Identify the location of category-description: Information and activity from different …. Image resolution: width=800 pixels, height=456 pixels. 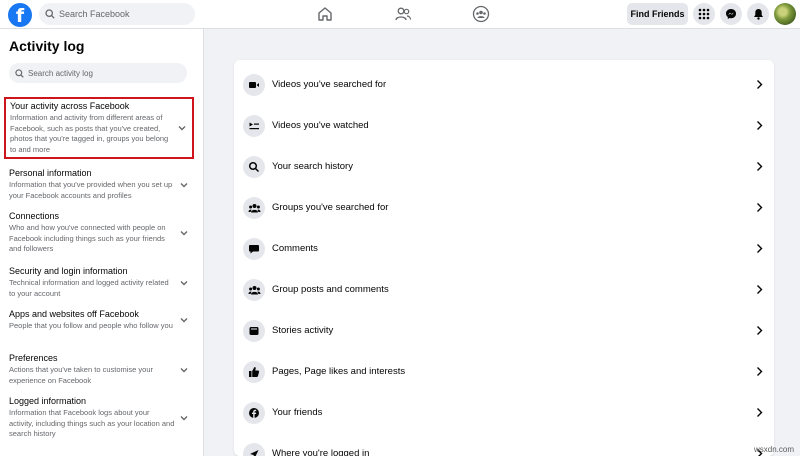
(89, 133).